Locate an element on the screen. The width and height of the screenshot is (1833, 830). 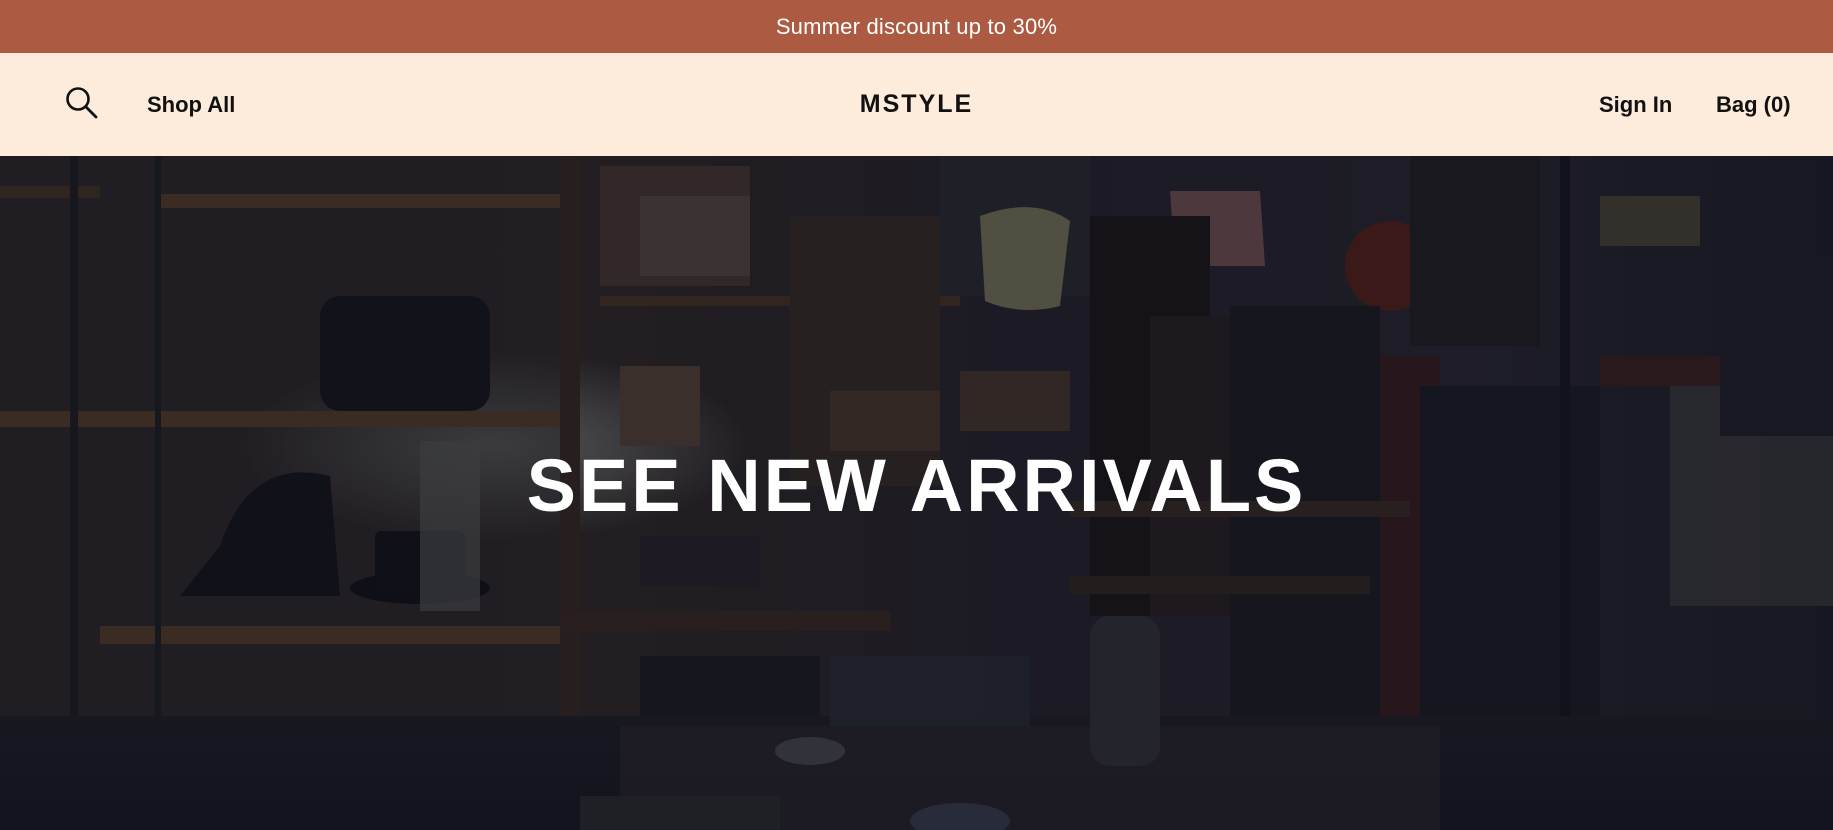
bag-link: Bag (0) is located at coordinates (1753, 104).